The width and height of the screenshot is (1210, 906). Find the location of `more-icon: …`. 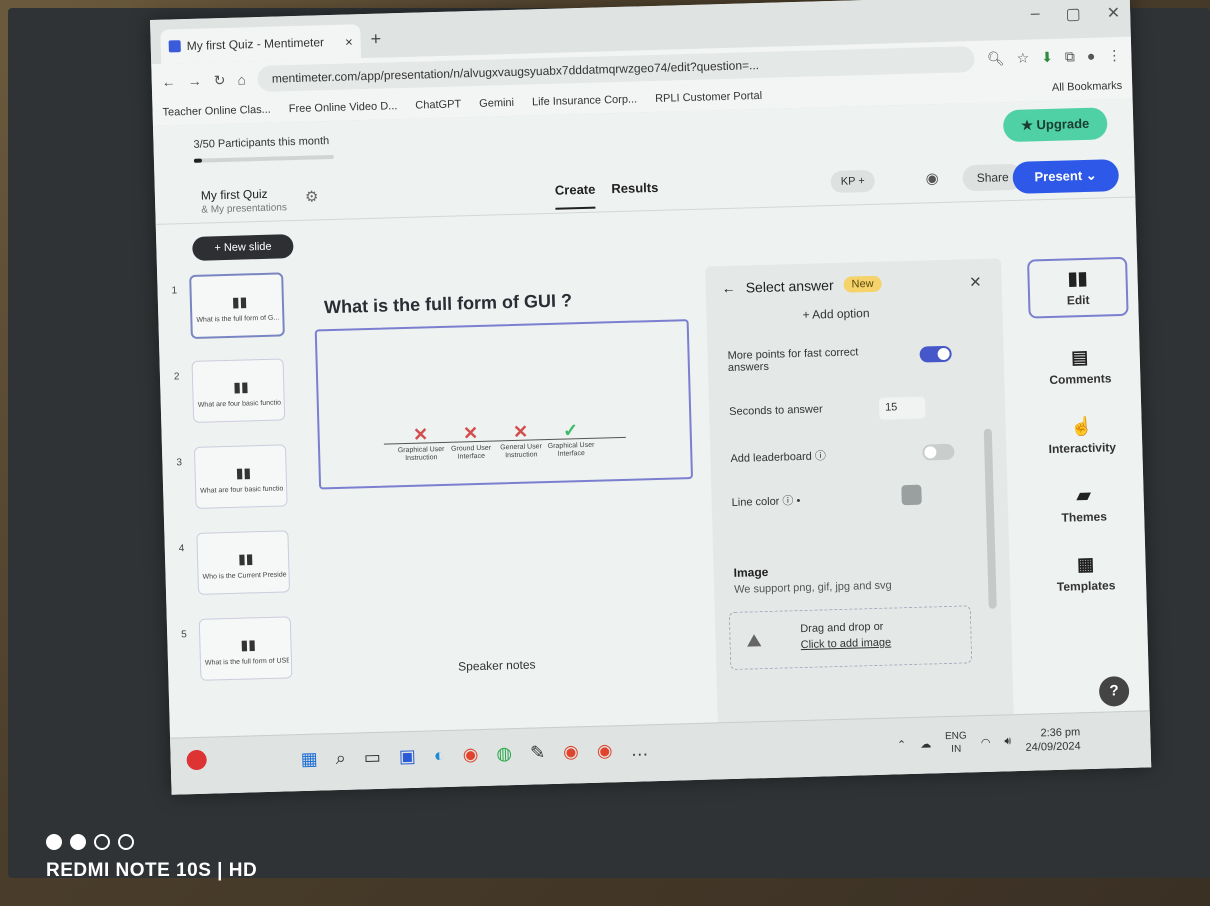

more-icon: … is located at coordinates (639, 749).